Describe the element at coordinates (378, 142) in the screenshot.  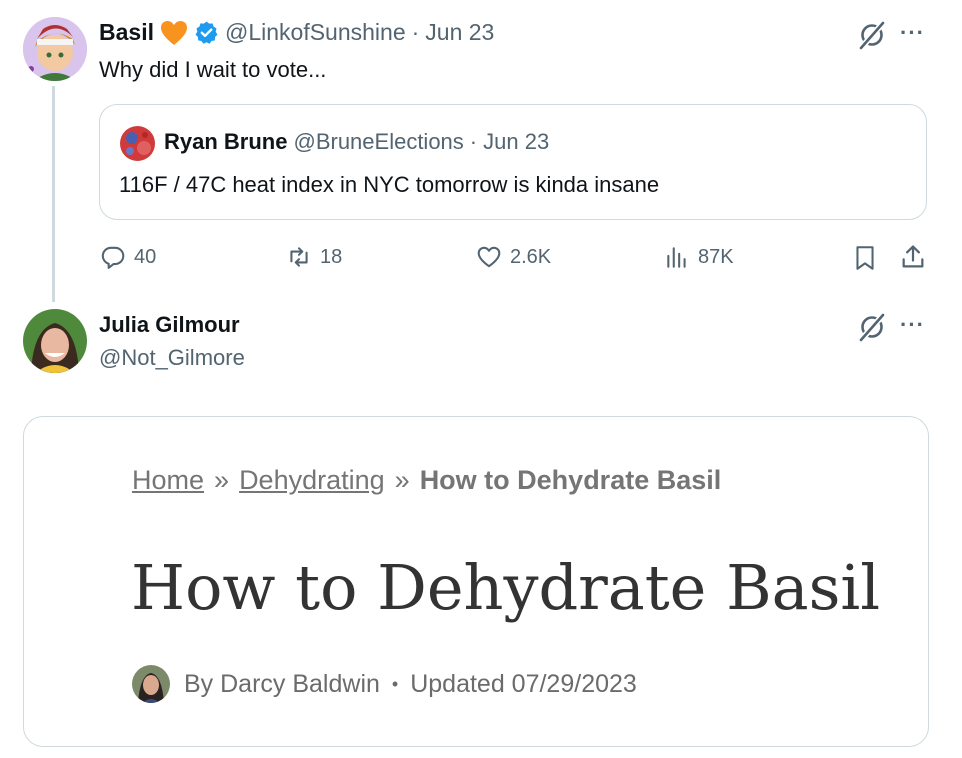
I see `quote-handle: @BruneElections` at that location.